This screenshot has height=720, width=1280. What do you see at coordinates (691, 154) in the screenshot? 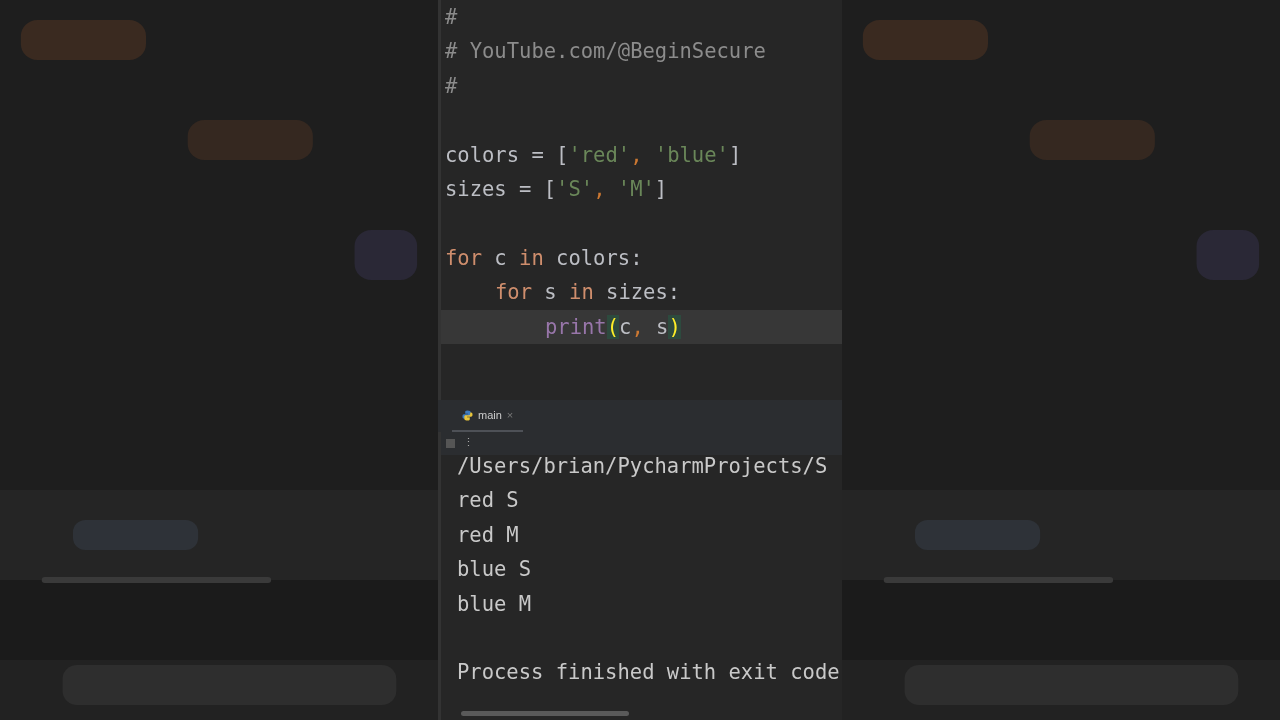
I see `string-literal: 'blue'` at bounding box center [691, 154].